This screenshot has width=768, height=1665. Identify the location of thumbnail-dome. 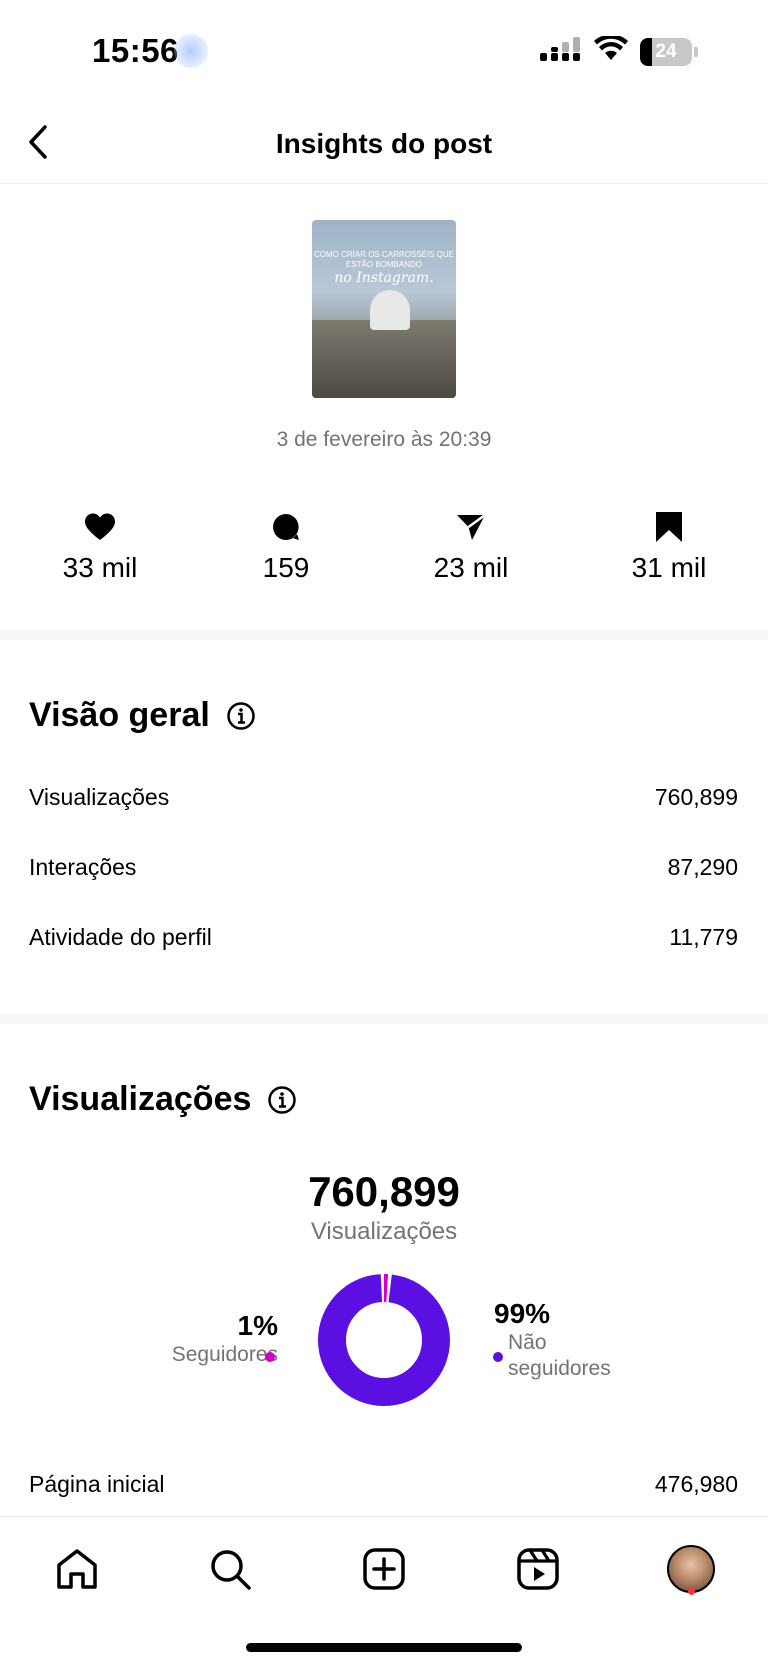
(390, 310).